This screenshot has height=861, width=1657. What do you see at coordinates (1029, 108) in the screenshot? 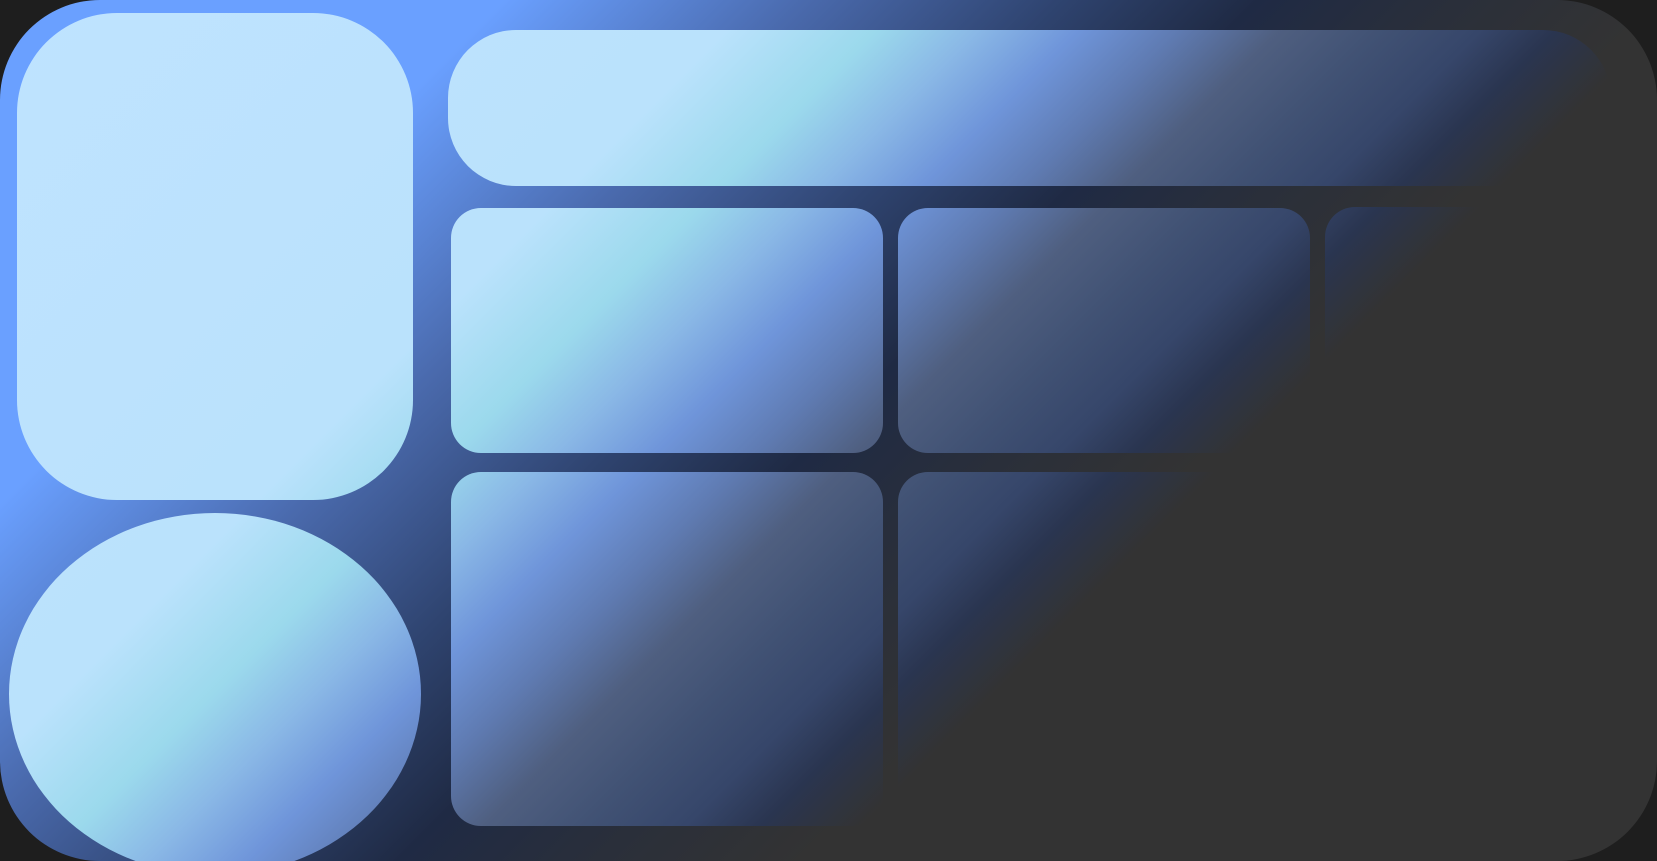
I see `tile-wide-top` at bounding box center [1029, 108].